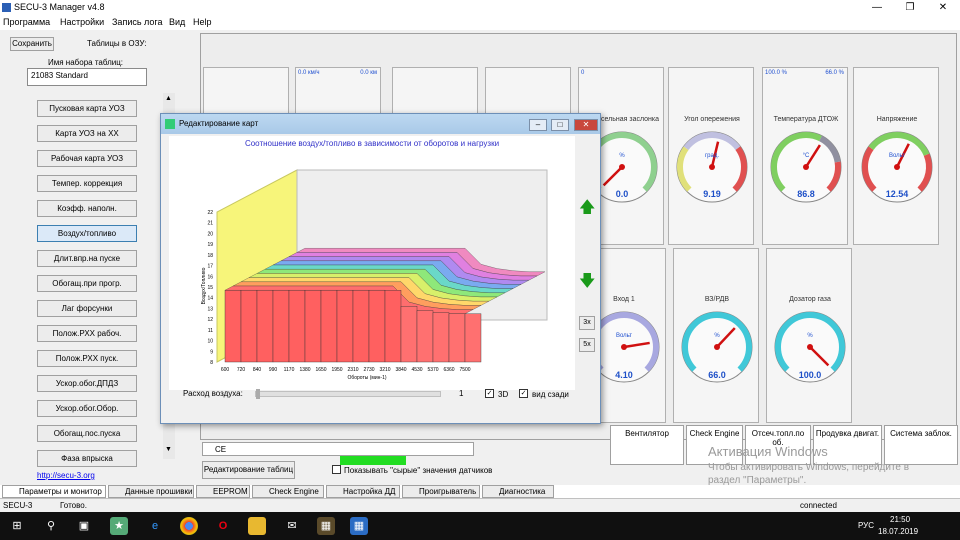 This screenshot has width=960, height=540. Describe the element at coordinates (717, 299) in the screenshot. I see `gauge-title: ВЗ/РДВ` at that location.